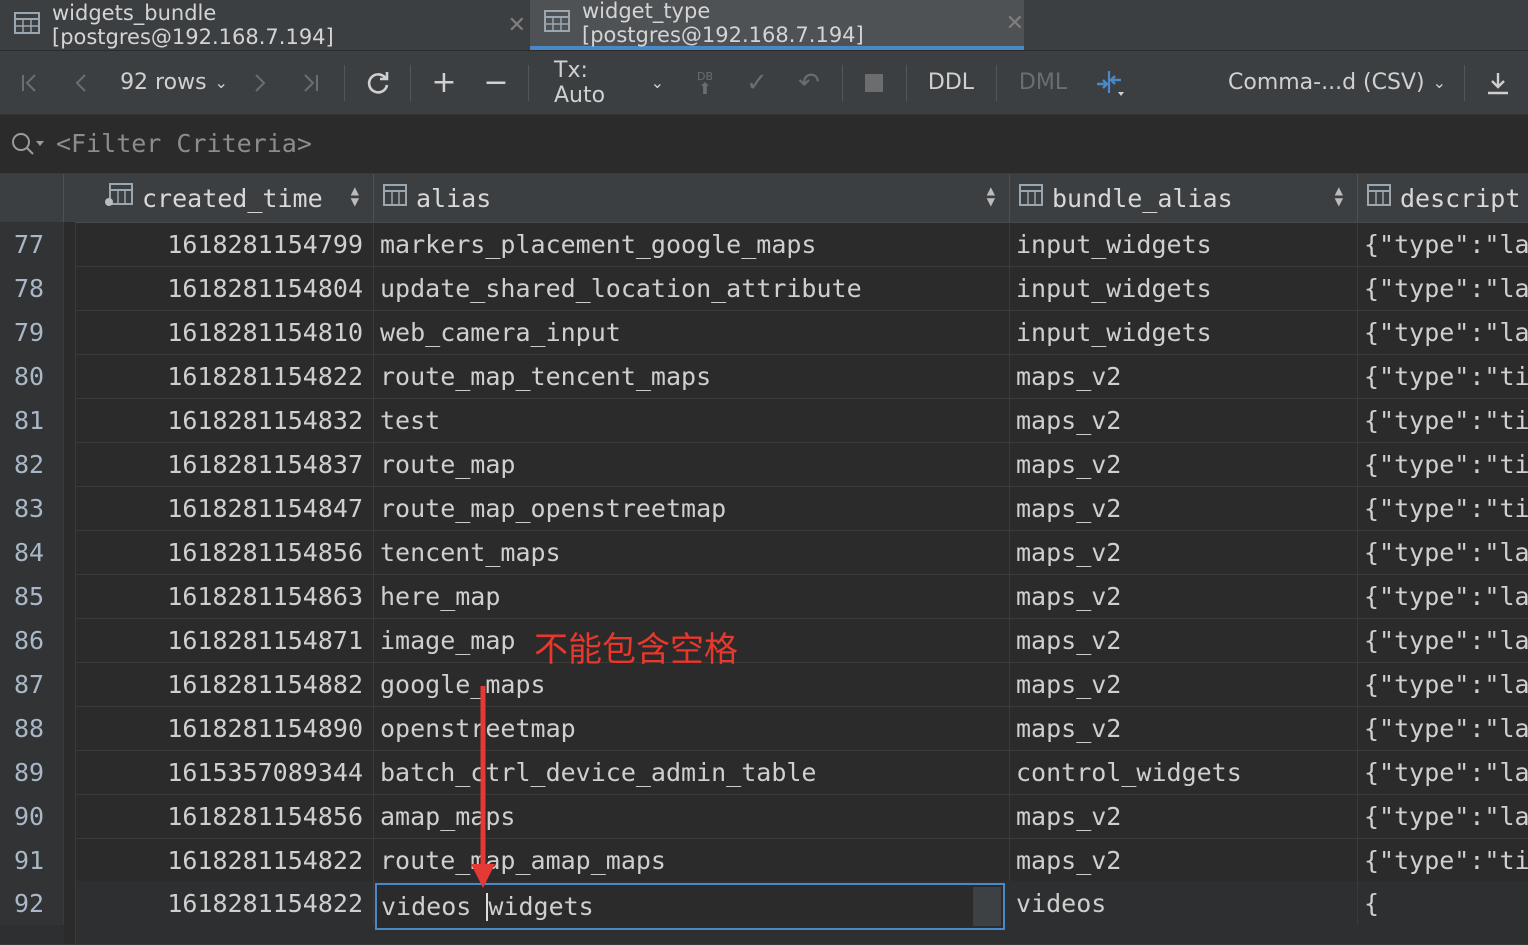 This screenshot has width=1528, height=945. What do you see at coordinates (777, 25) in the screenshot?
I see `tab-widget-type: widget_type [postgres@192.168.7.194] ✕` at bounding box center [777, 25].